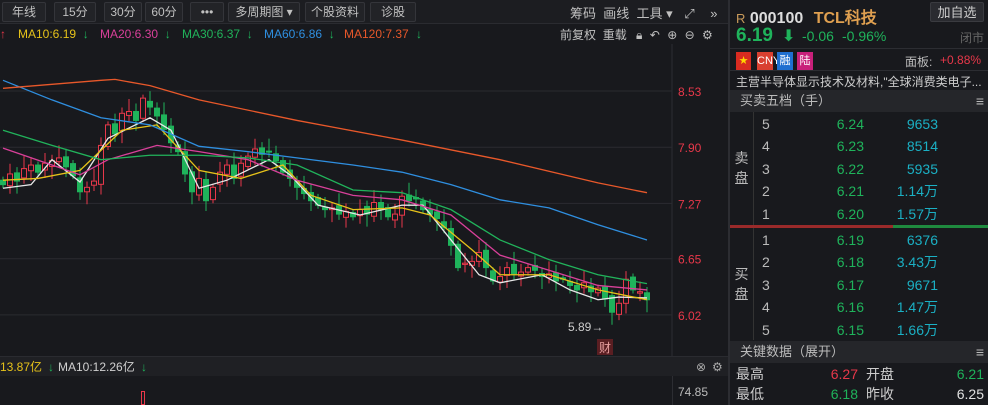 The image size is (988, 405). I want to click on chart-tools: 筹码 画线 工具 ▾ ⤢ », so click(644, 12).